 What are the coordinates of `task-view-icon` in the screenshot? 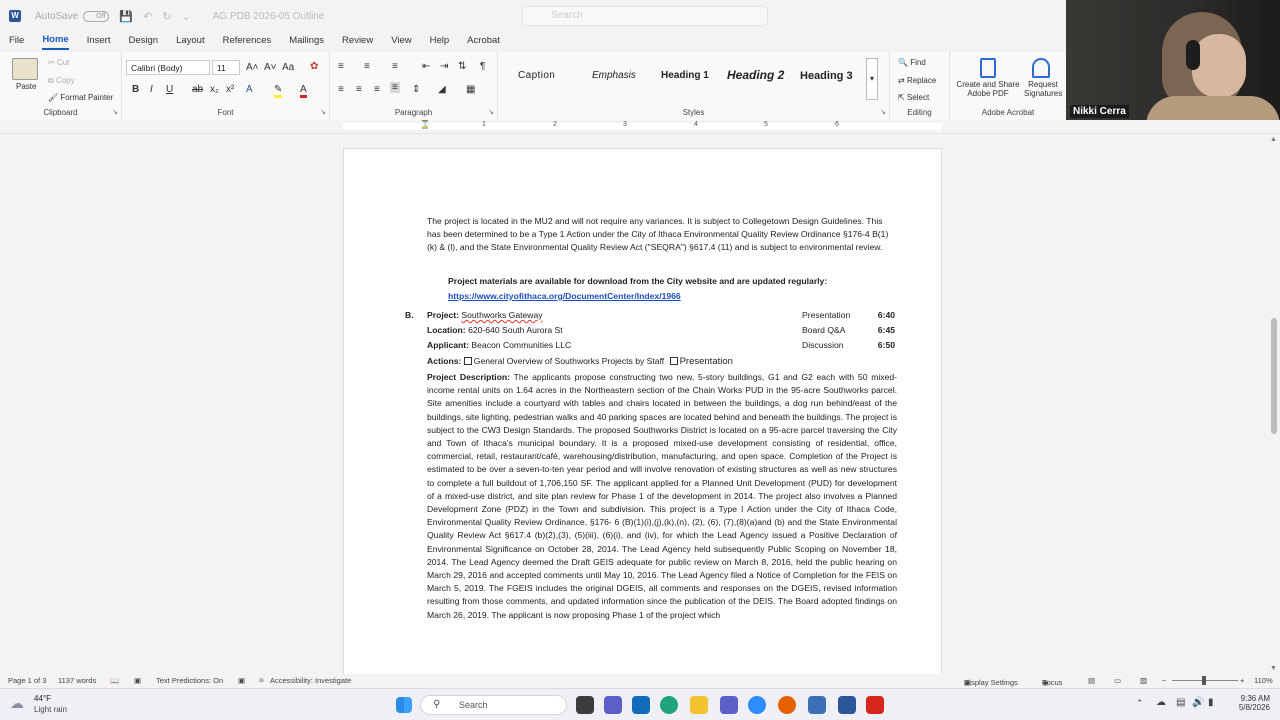 It's located at (585, 705).